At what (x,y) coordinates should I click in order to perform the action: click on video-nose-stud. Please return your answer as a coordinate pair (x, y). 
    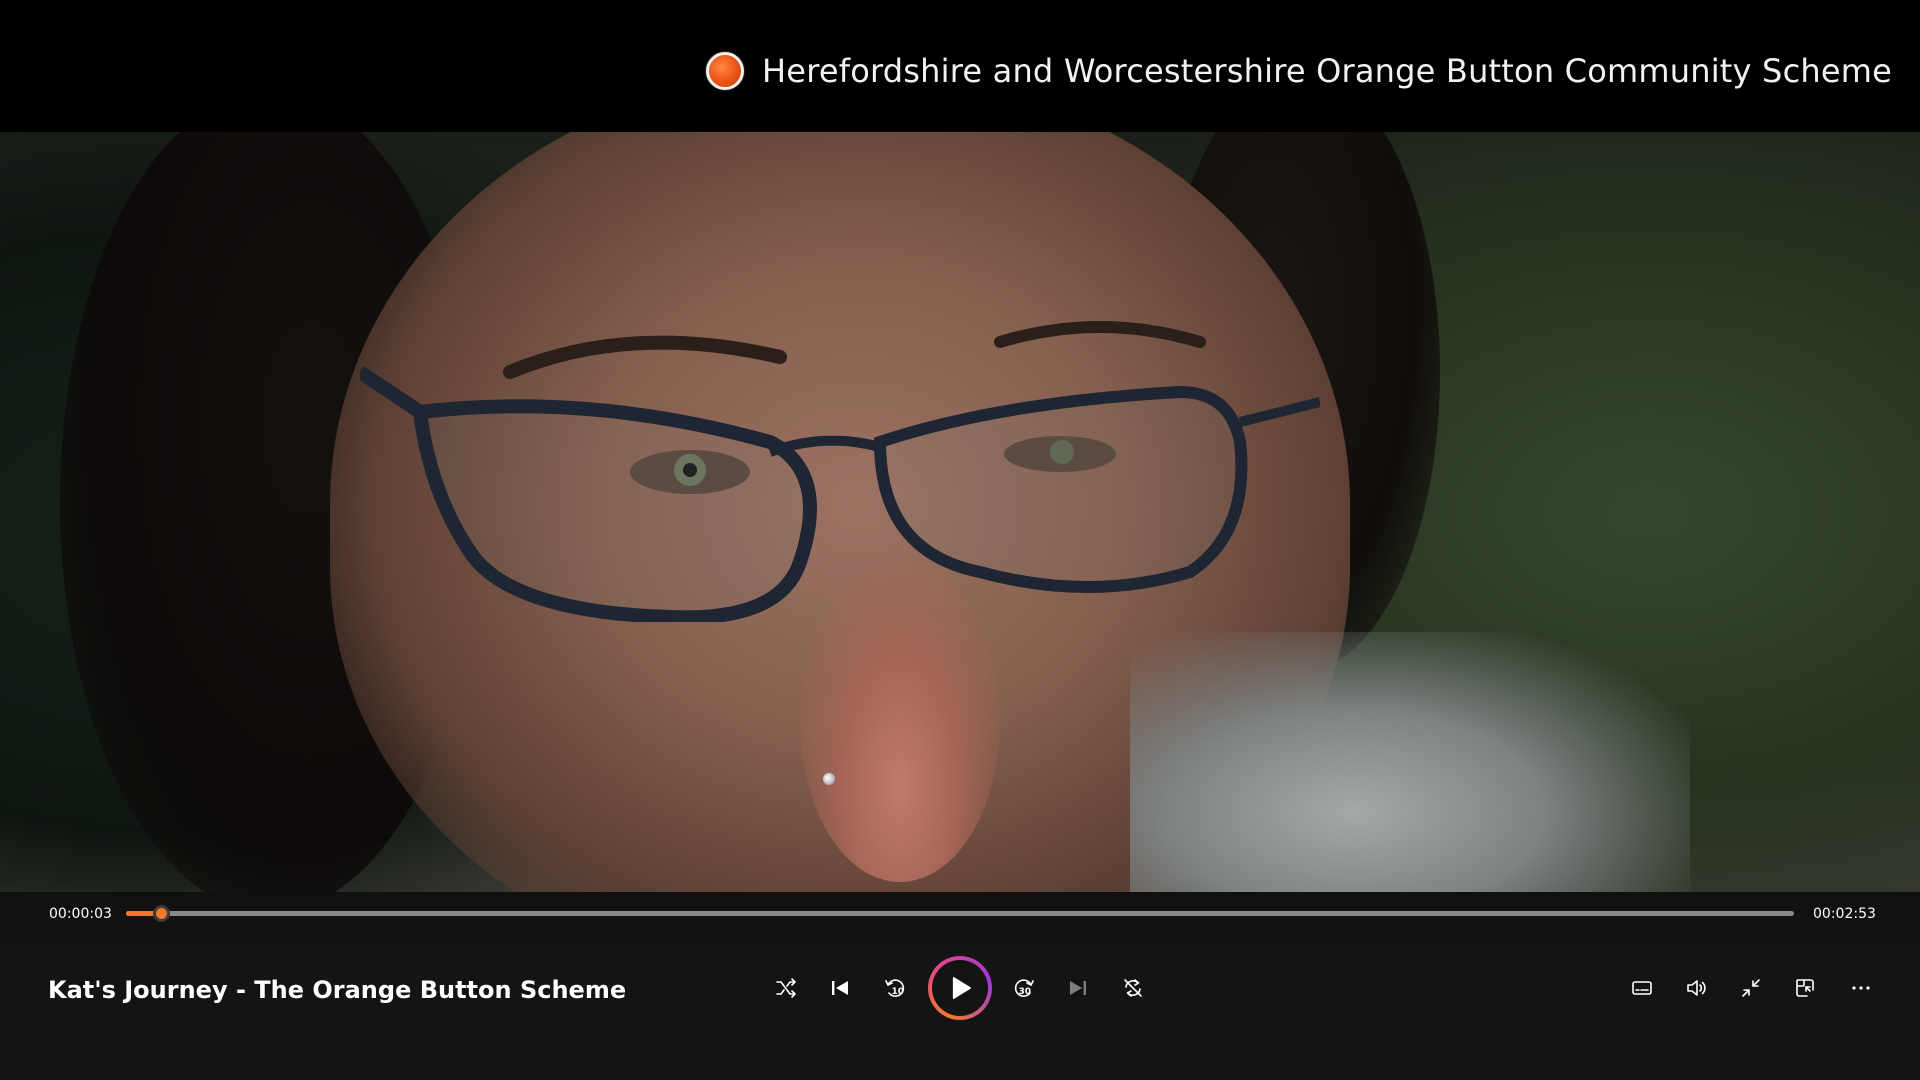
    Looking at the image, I should click on (829, 779).